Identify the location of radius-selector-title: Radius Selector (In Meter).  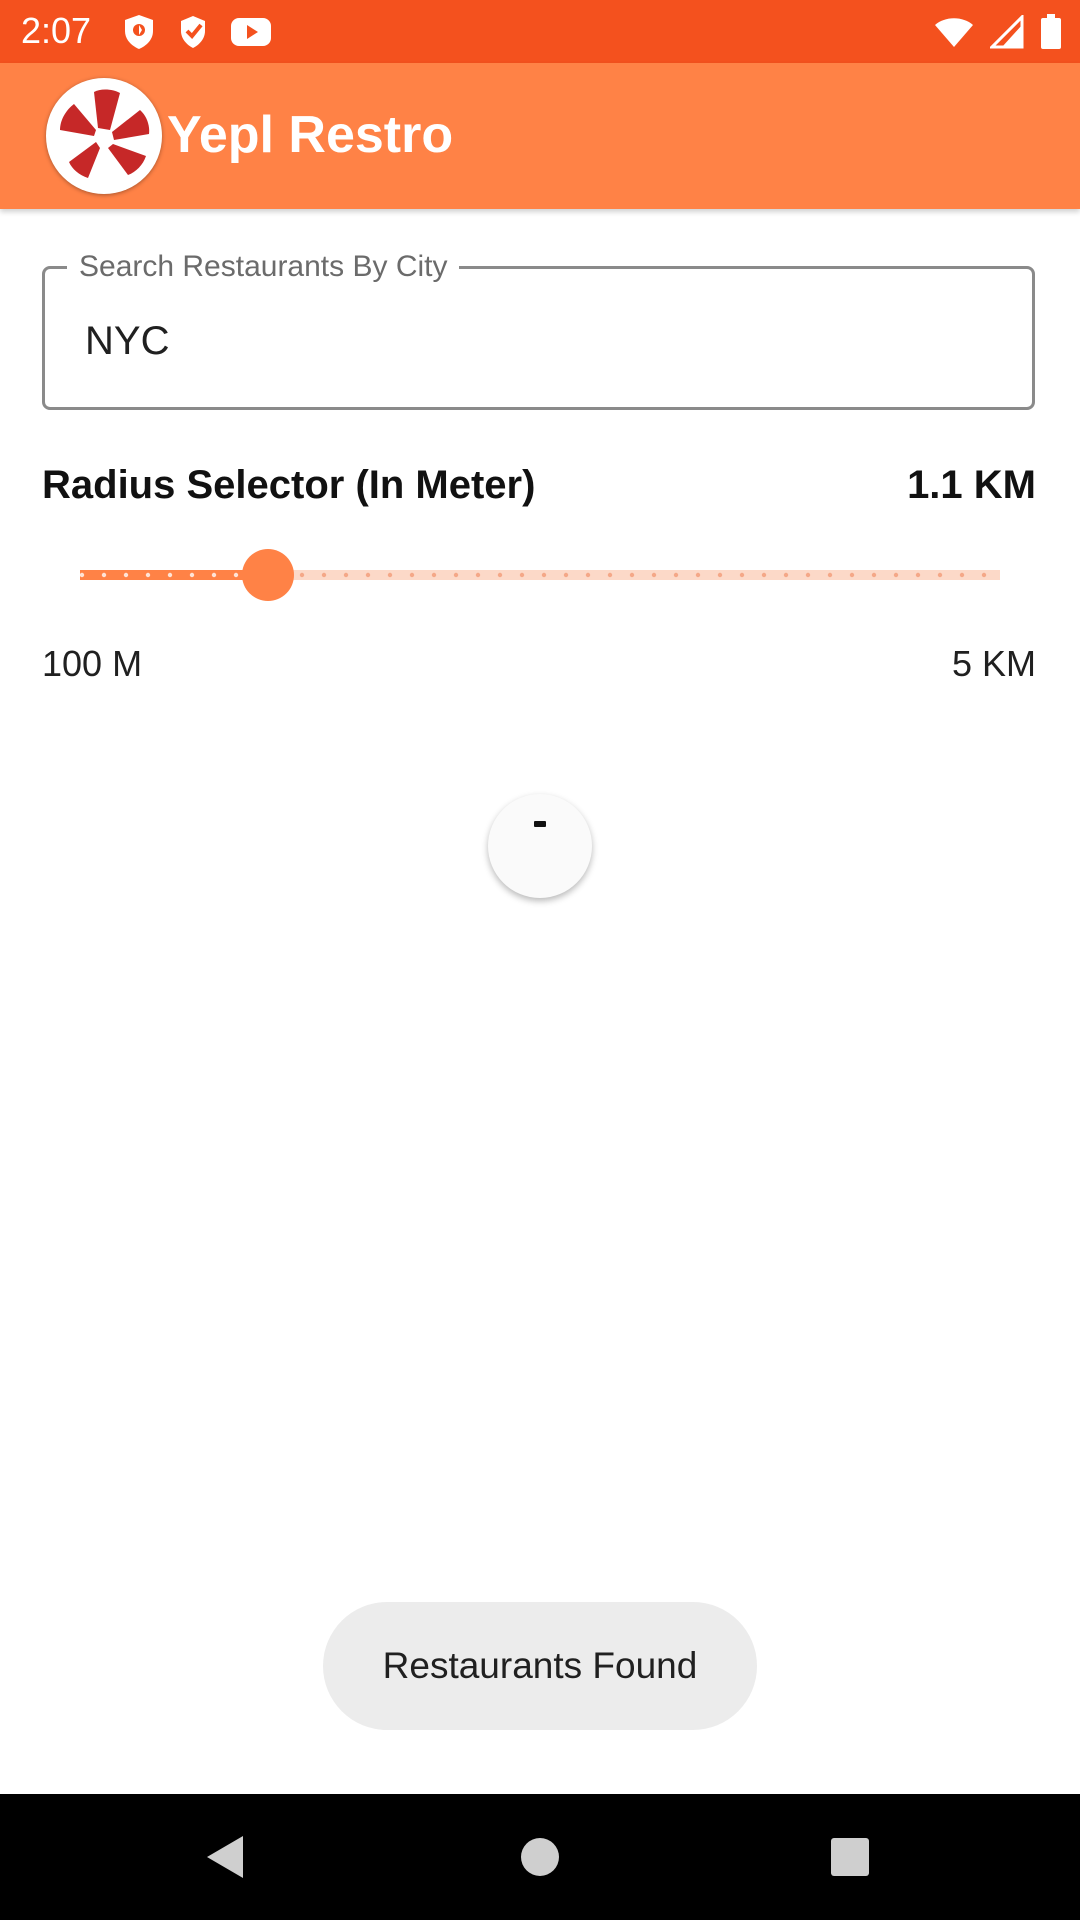
(289, 485).